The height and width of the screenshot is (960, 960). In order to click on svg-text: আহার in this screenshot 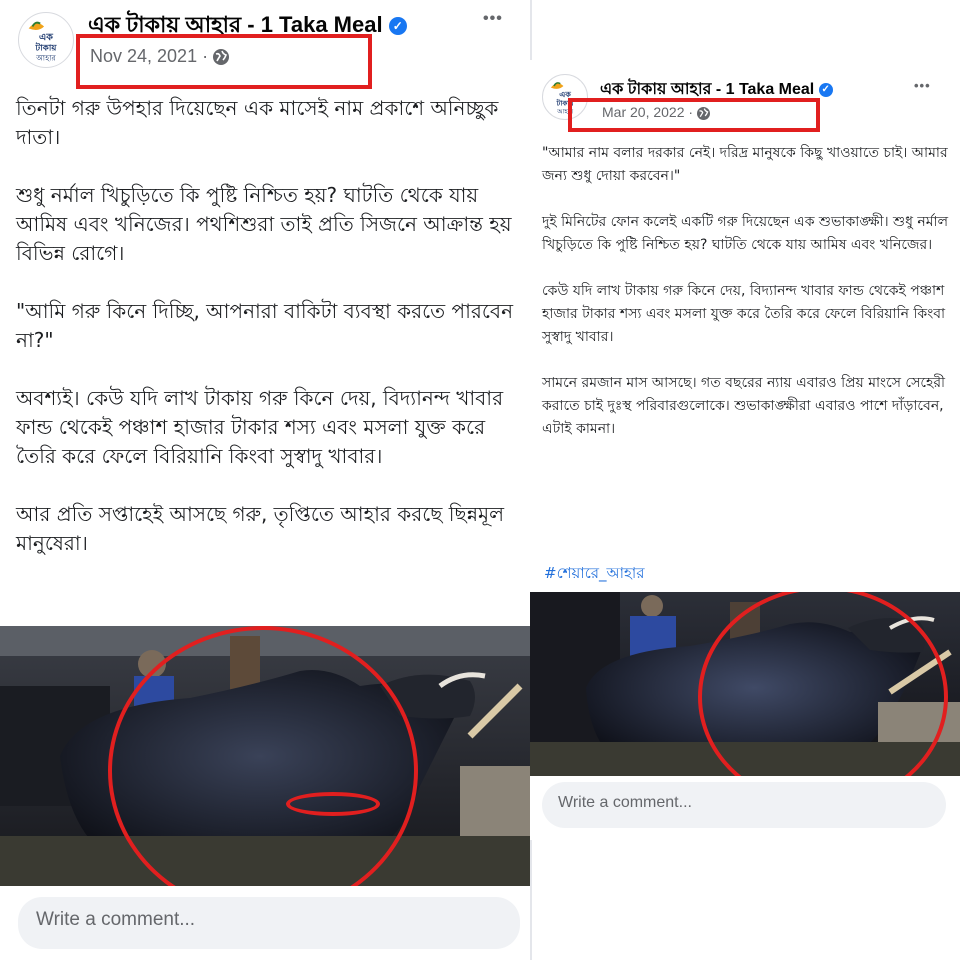, I will do `click(45, 57)`.